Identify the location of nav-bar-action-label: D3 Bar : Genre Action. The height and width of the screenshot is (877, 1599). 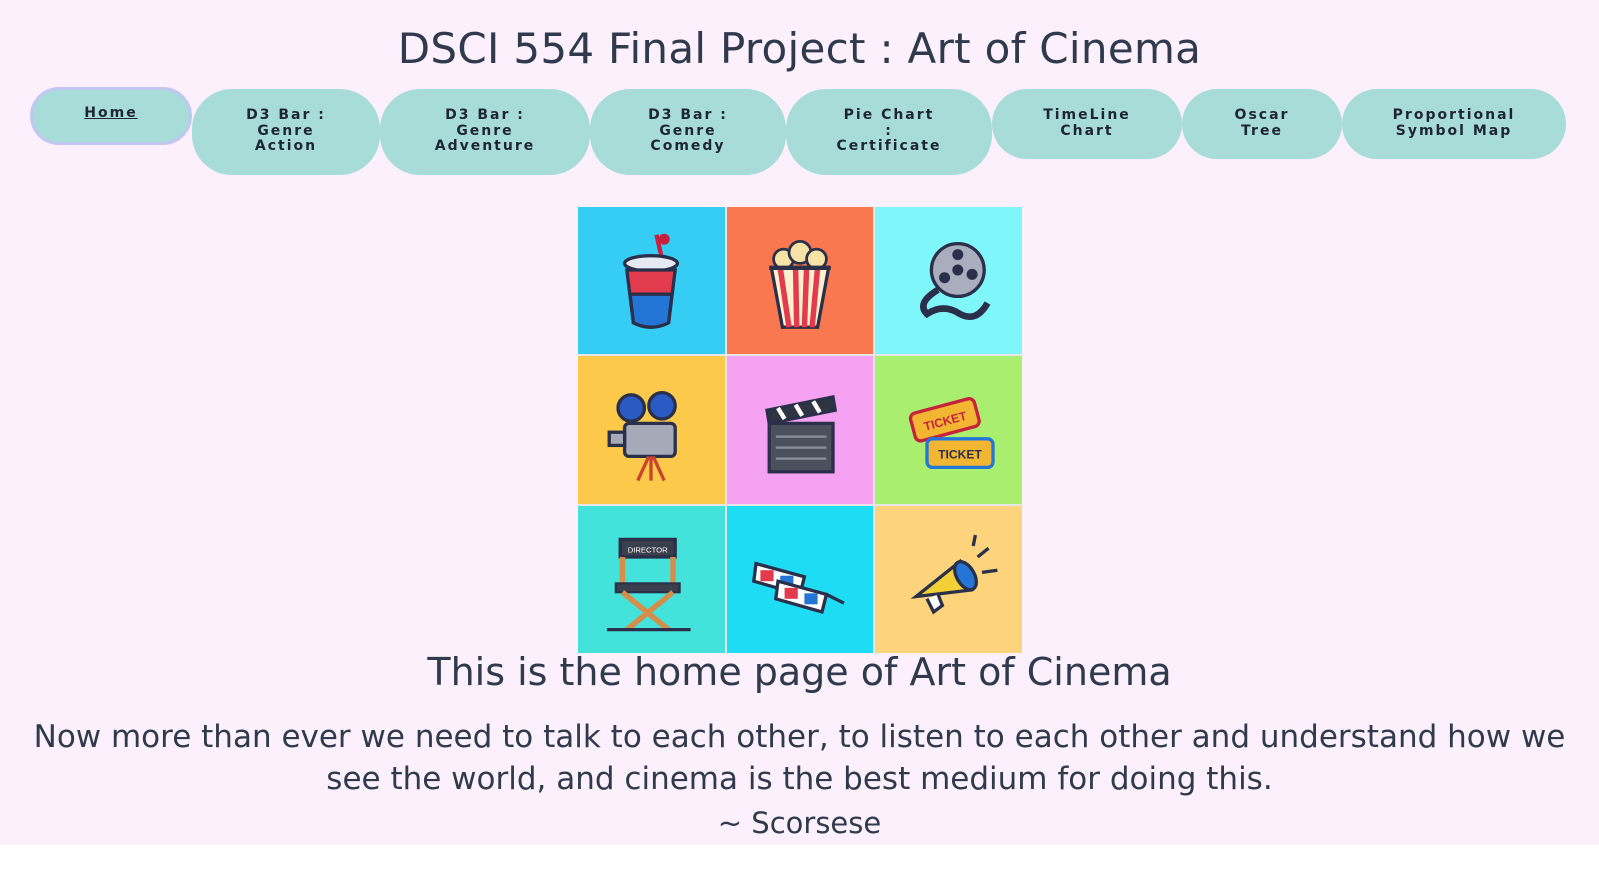
(286, 130).